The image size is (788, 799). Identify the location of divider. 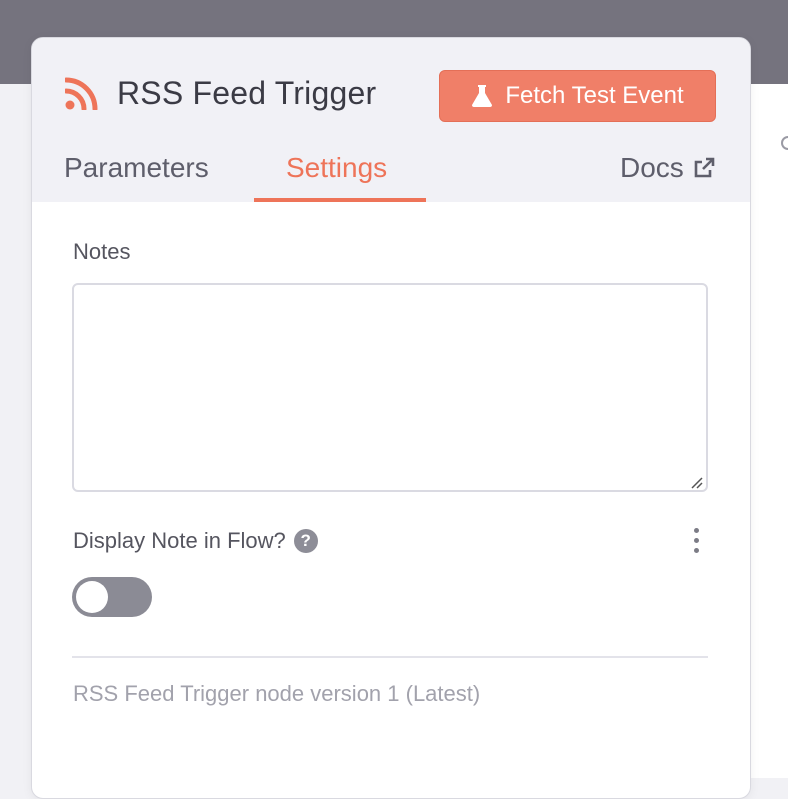
(390, 657).